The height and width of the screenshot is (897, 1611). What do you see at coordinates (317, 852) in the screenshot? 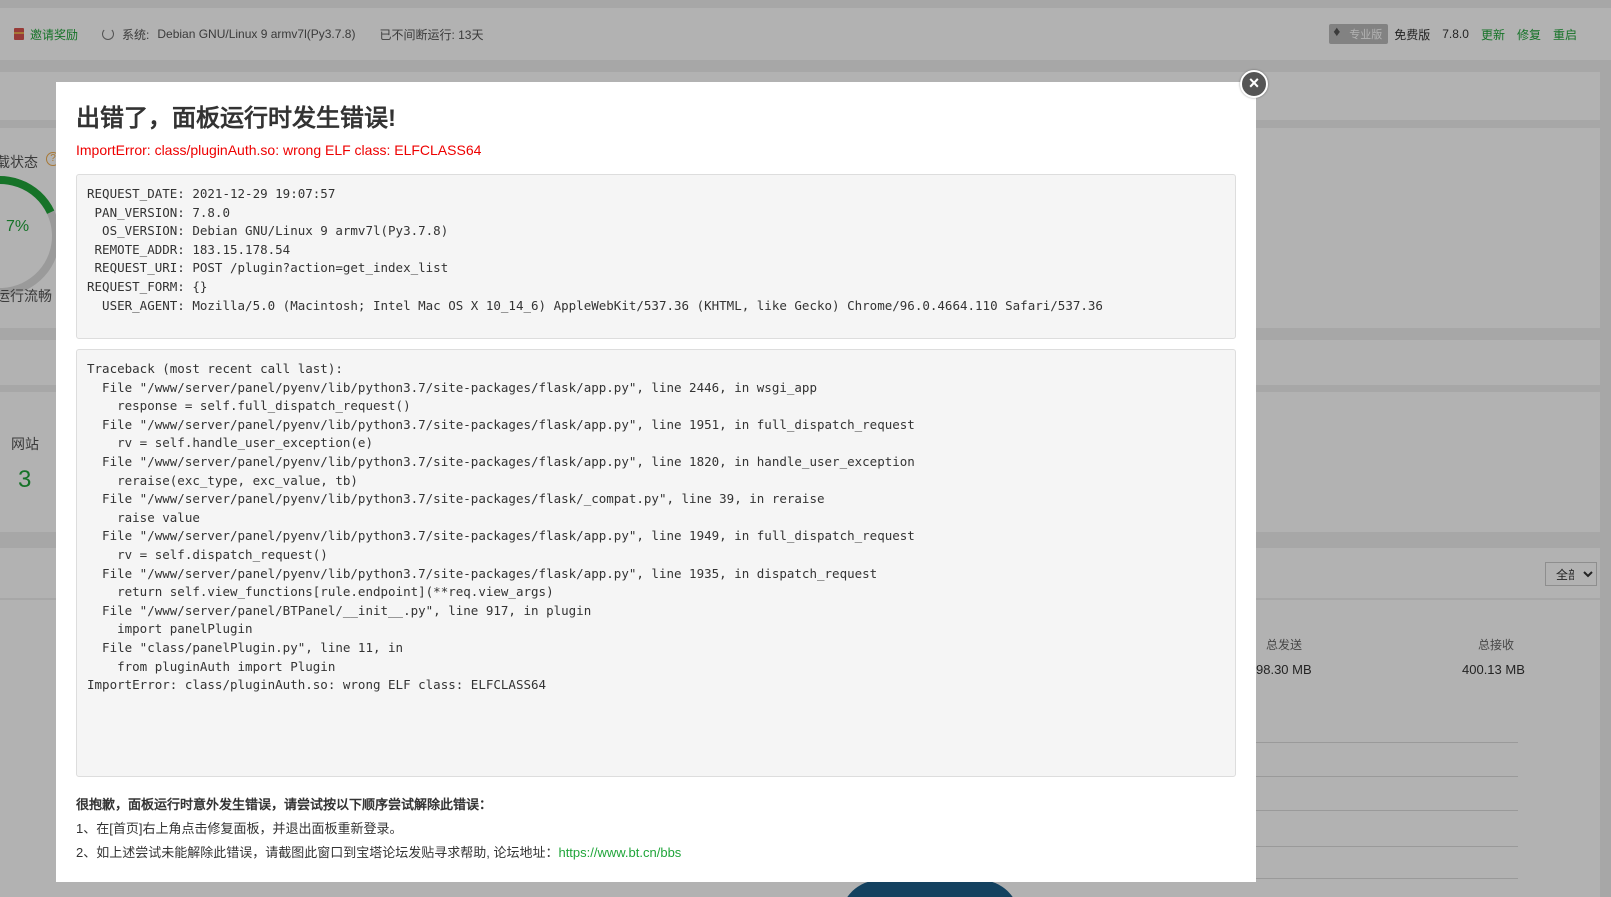
I see `tip-step-2-text: 2、如上述尝试未能解除此错误，请截图此窗口到宝塔论坛发贴寻求帮助, 论坛地址：` at bounding box center [317, 852].